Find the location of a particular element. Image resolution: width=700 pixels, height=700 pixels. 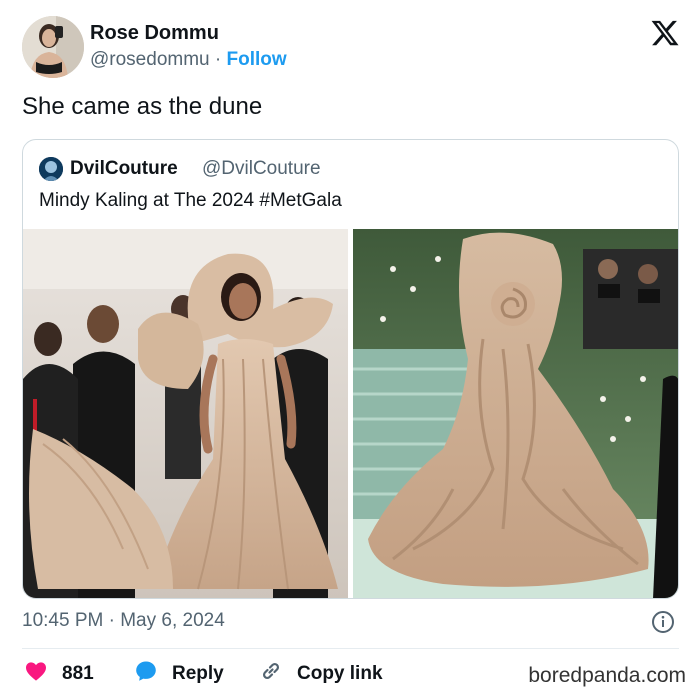

quoted-author-avatar is located at coordinates (51, 169).